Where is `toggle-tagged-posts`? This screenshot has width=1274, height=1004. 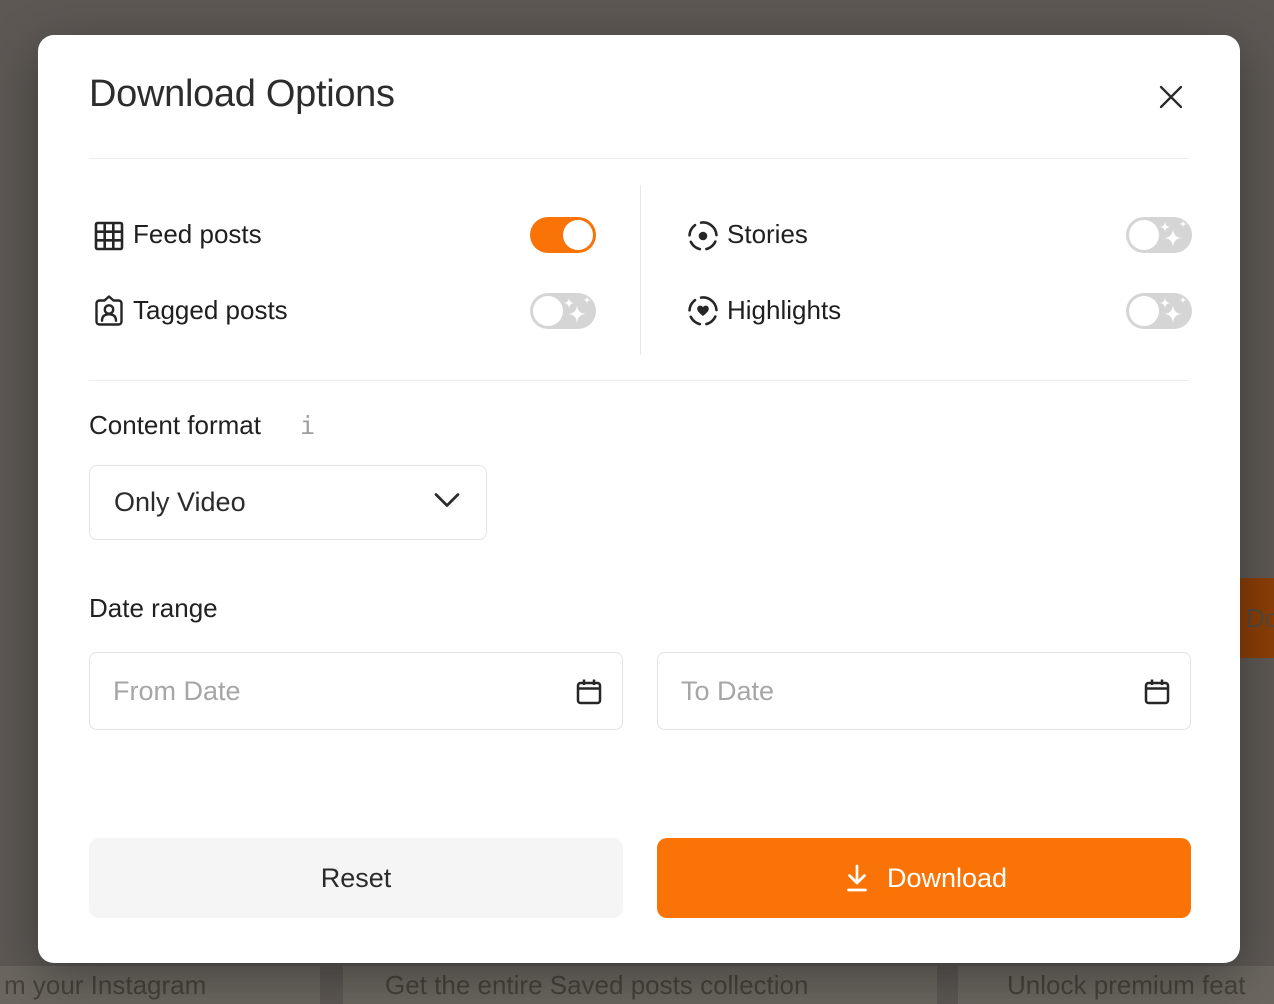
toggle-tagged-posts is located at coordinates (563, 311).